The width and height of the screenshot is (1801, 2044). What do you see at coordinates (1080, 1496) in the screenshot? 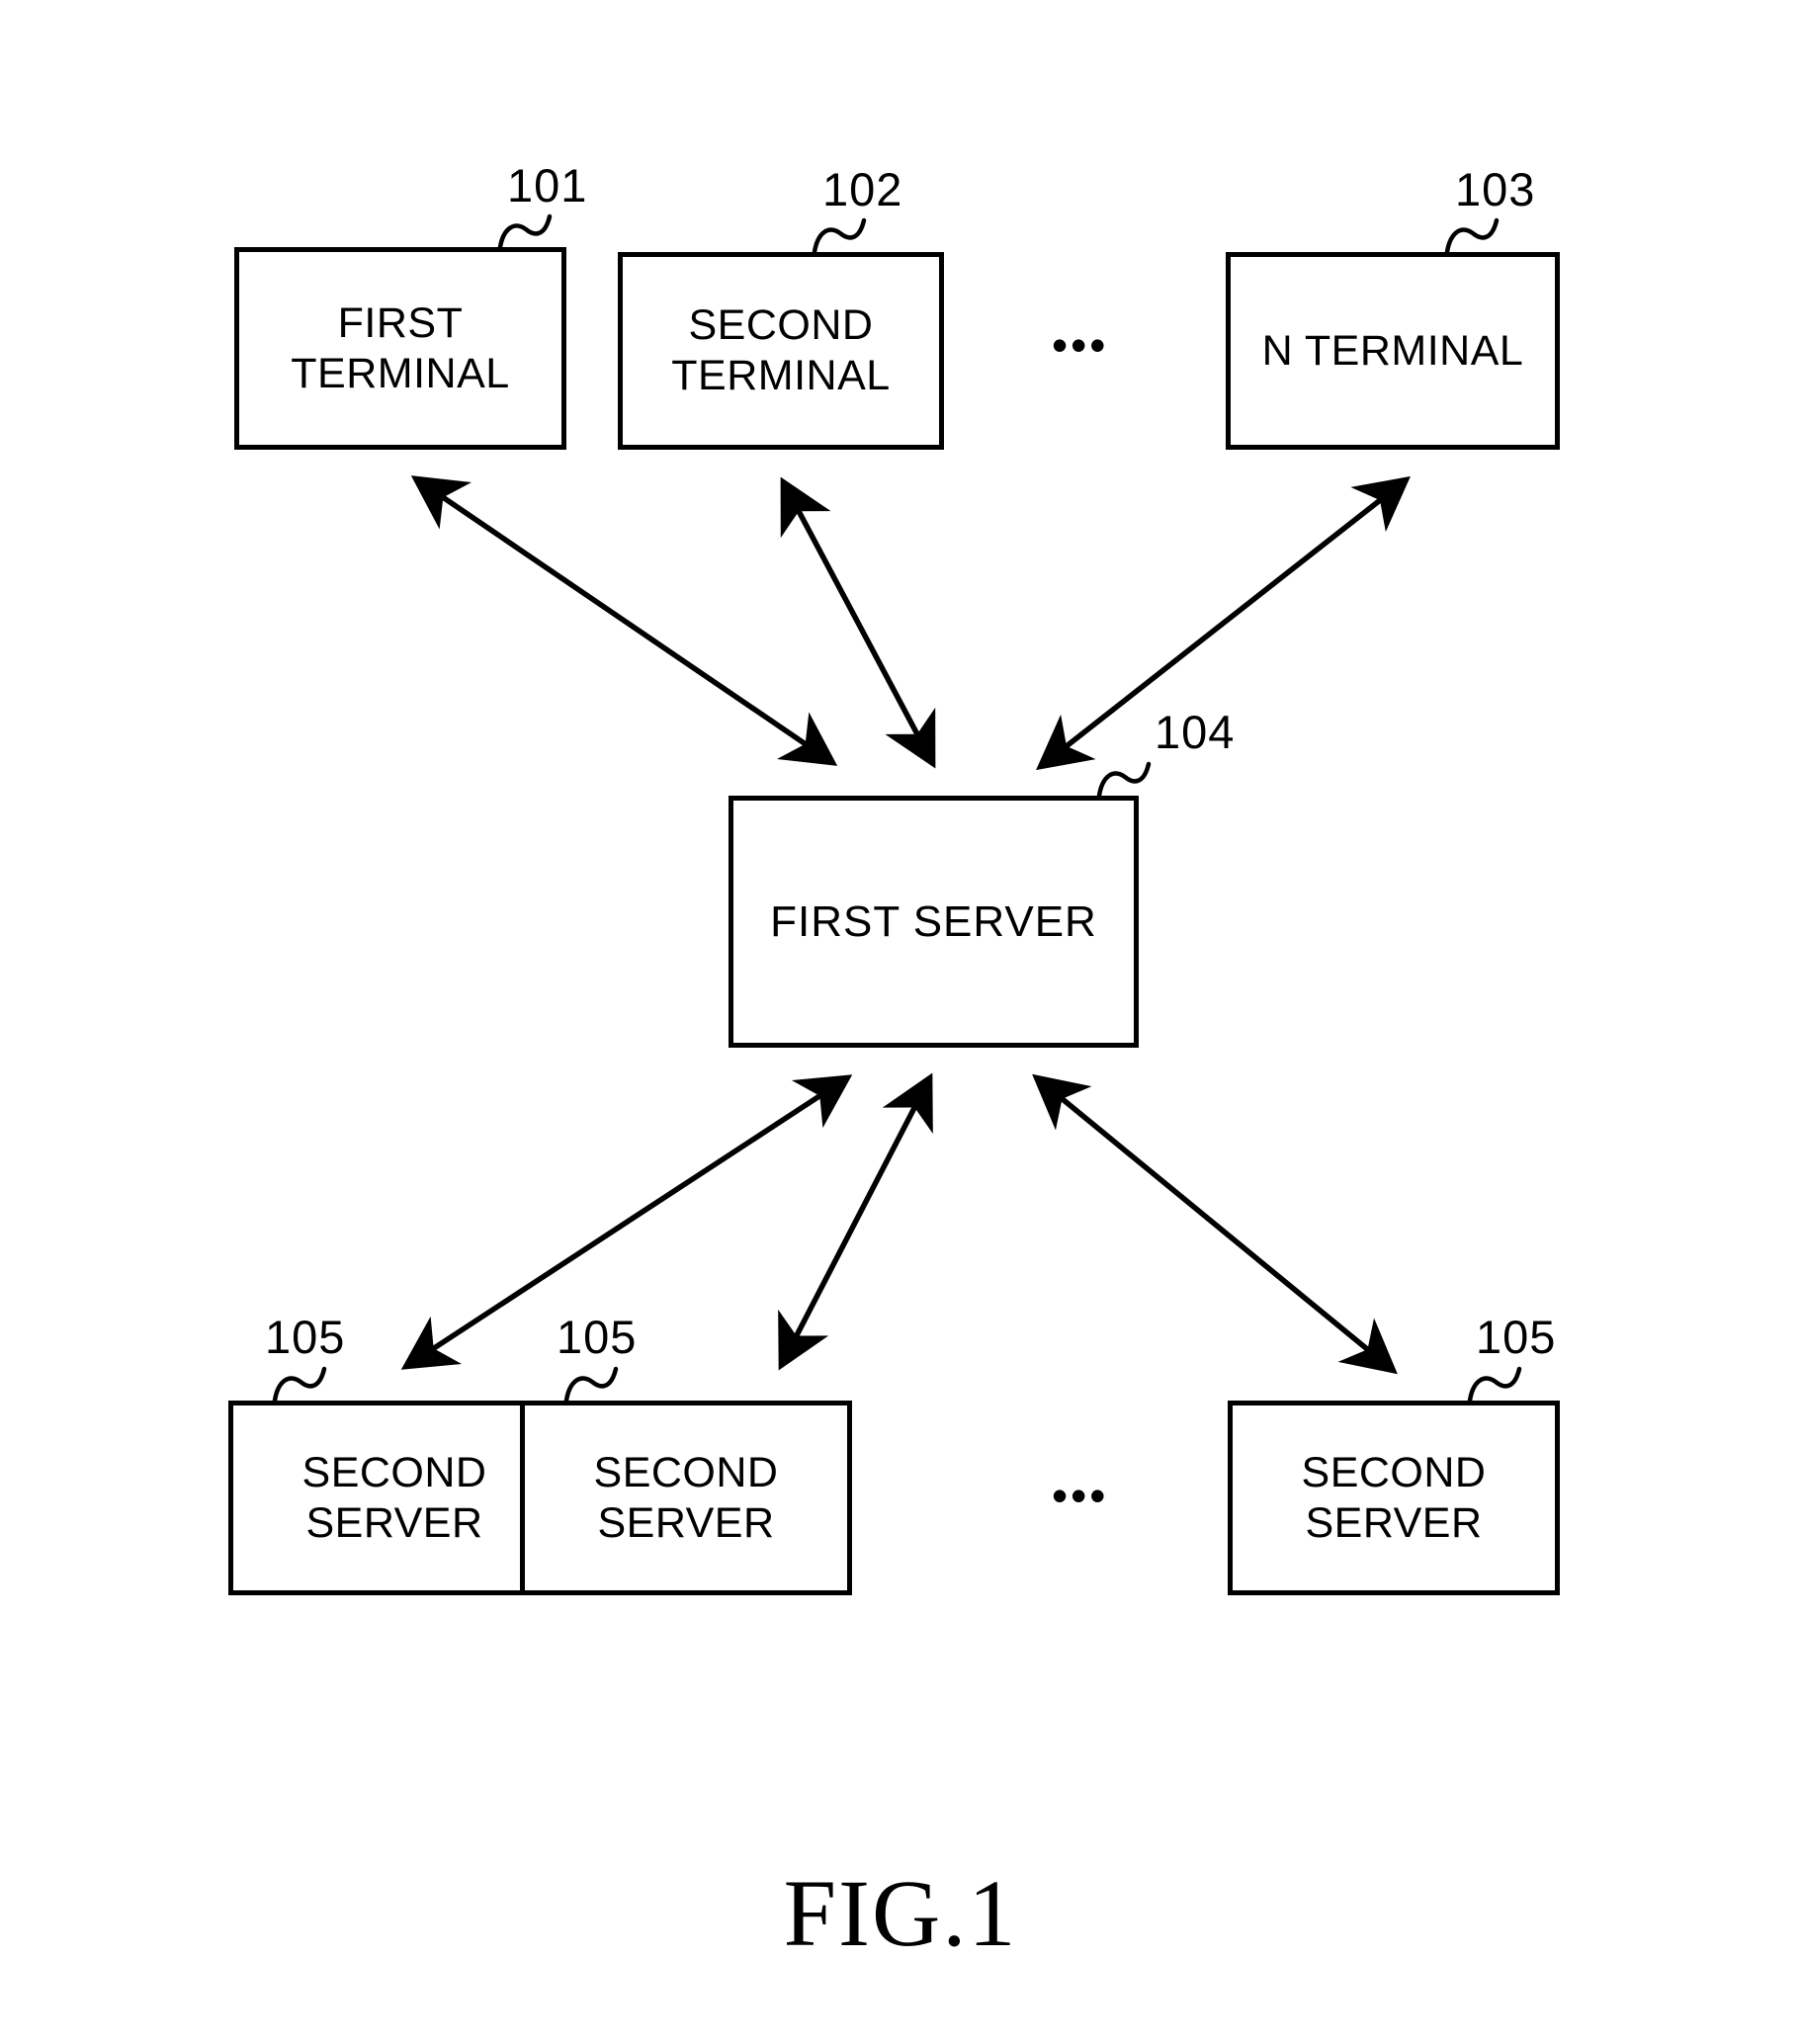
I see `server-row-ellipsis: •••` at bounding box center [1080, 1496].